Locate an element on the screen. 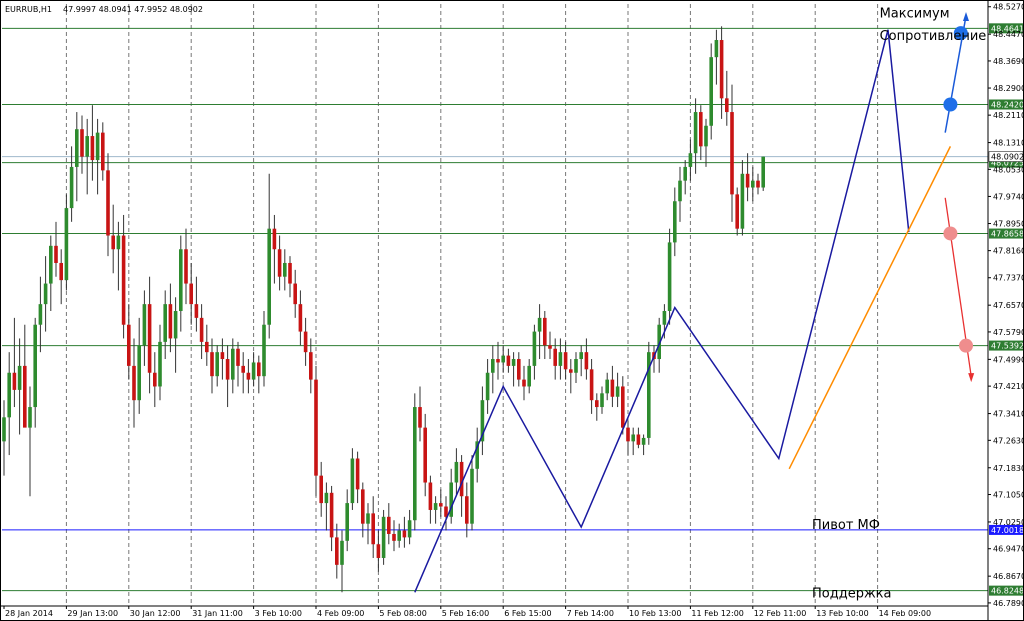 This screenshot has width=1024, height=621. price-level-tag-label: 46.8248 is located at coordinates (1007, 591).